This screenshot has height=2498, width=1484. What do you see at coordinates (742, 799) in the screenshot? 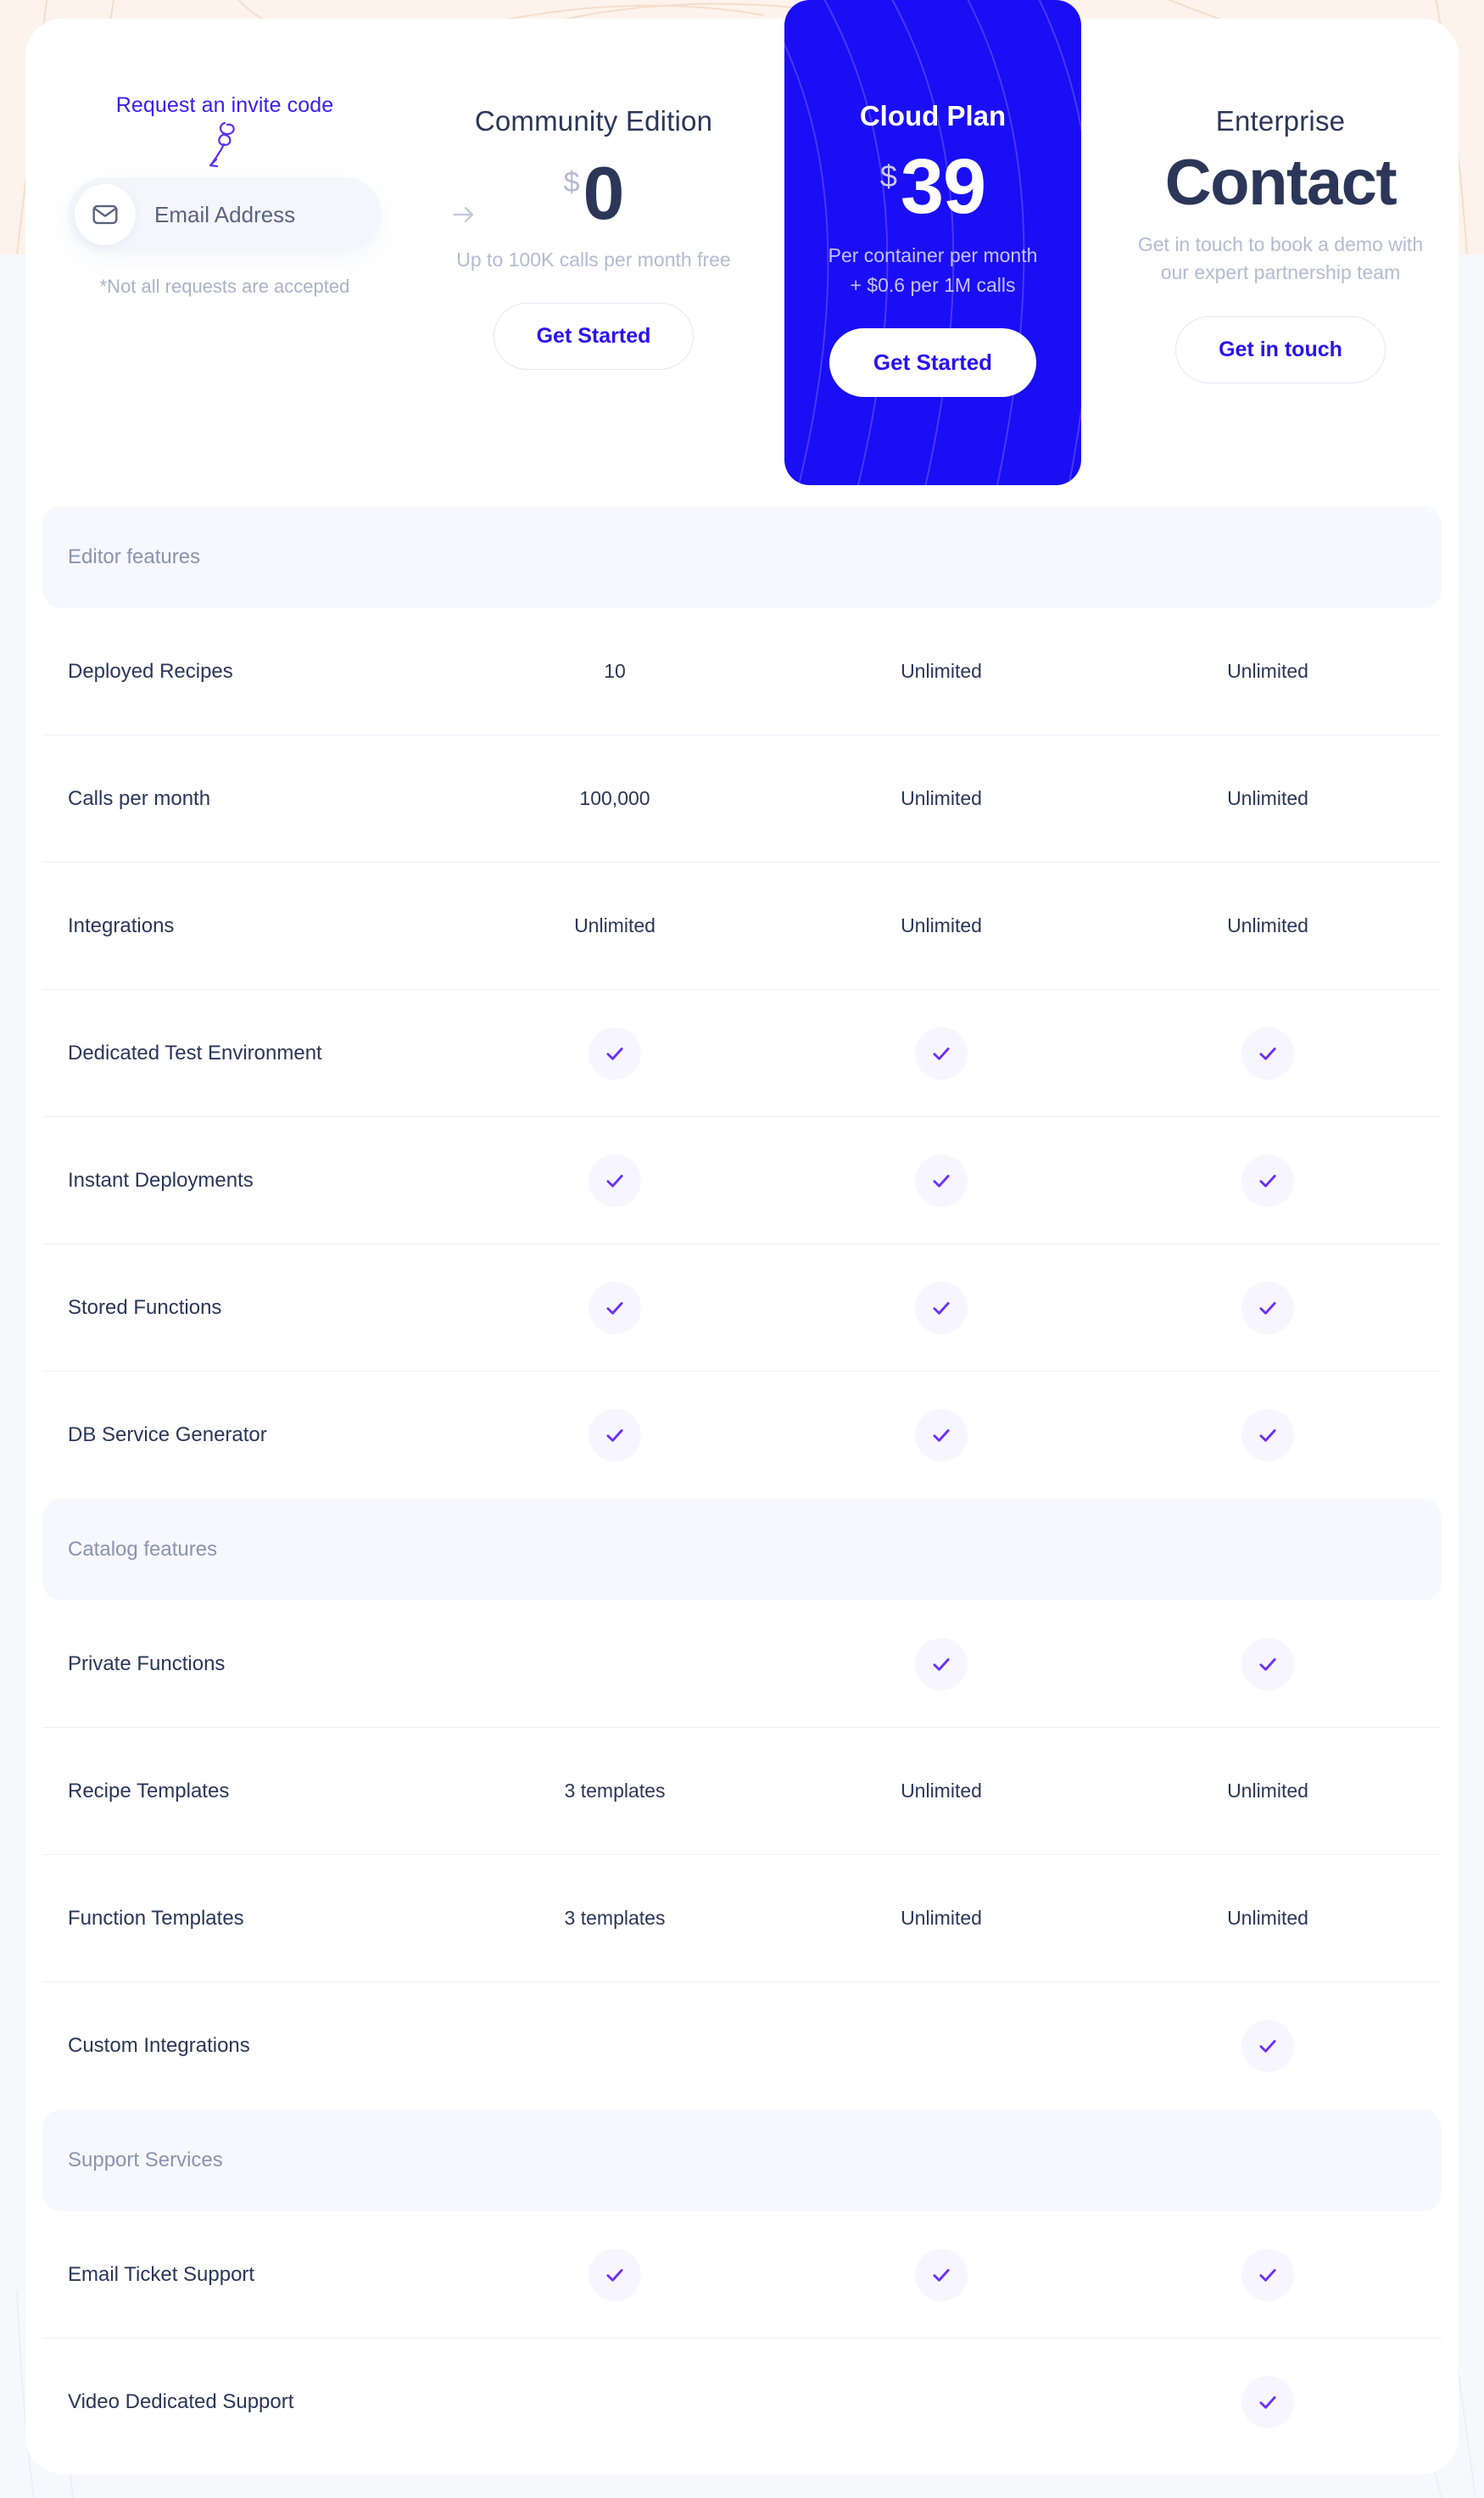
I see `table-row: Calls per month 100,000 Unlimited Unlimited` at bounding box center [742, 799].